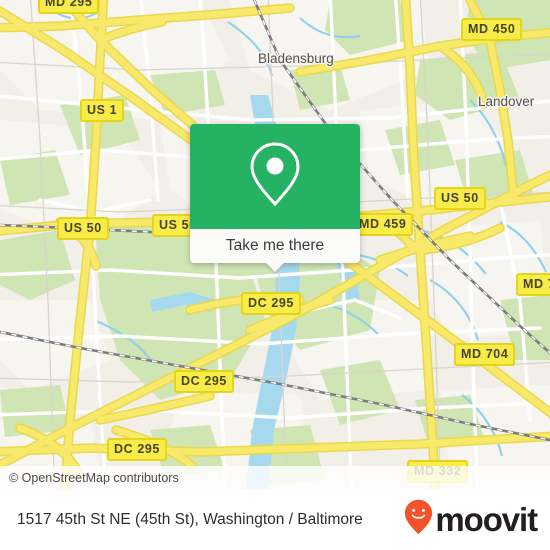 The height and width of the screenshot is (550, 550). I want to click on route-shield-dc-295-center: DC 295, so click(271, 303).